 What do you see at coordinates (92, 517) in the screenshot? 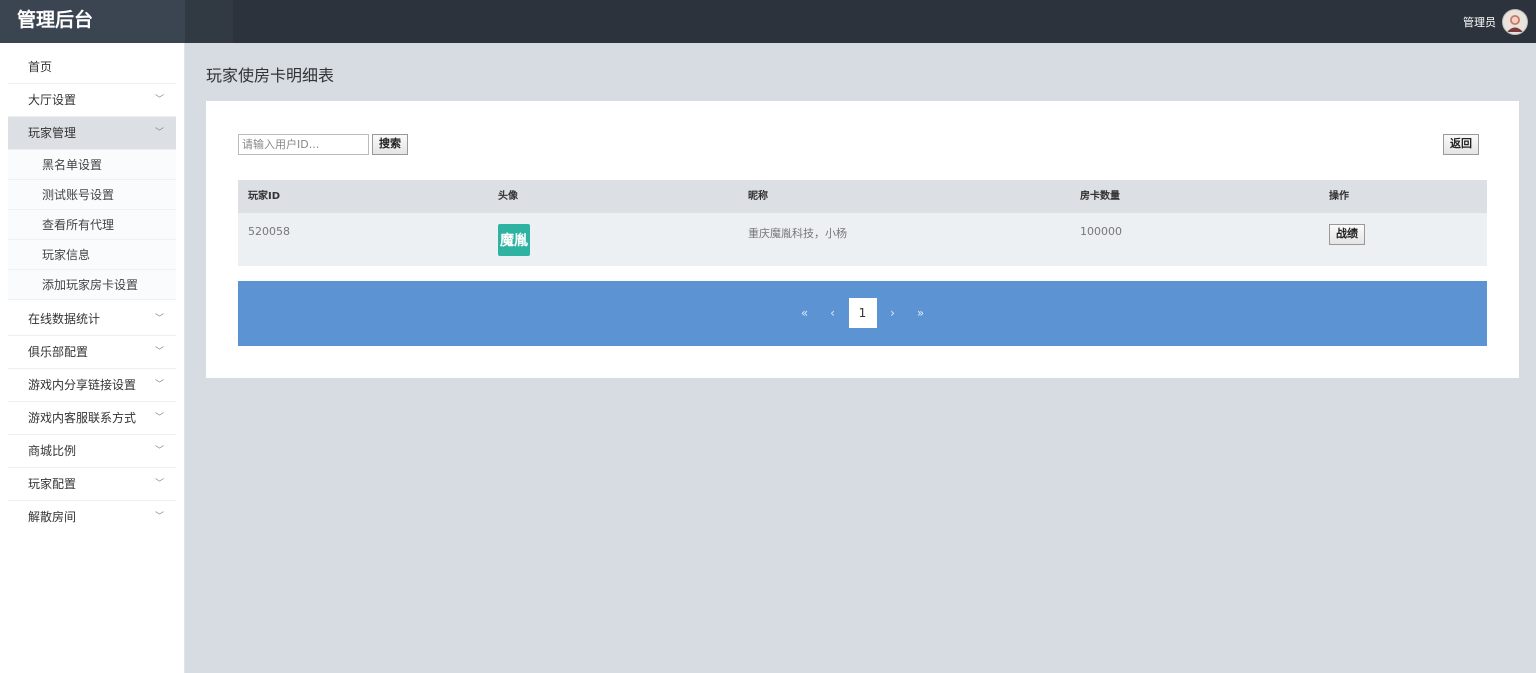
I see `sidebar-item-dissolve-room: 解散房间 ﹀` at bounding box center [92, 517].